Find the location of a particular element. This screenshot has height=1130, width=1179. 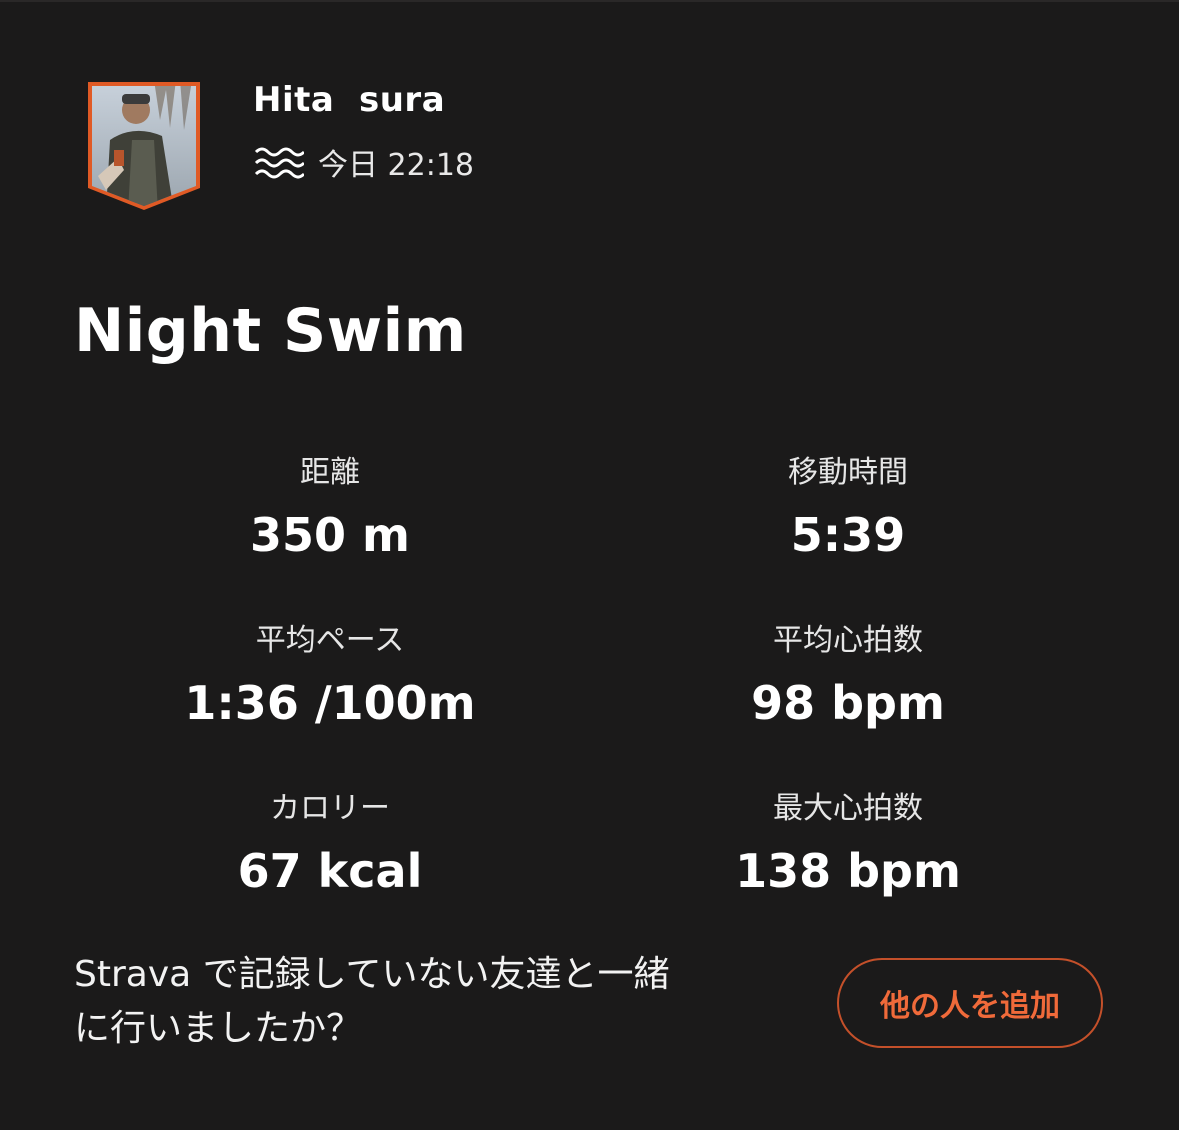

stat-label: 移動時間 is located at coordinates (848, 472).